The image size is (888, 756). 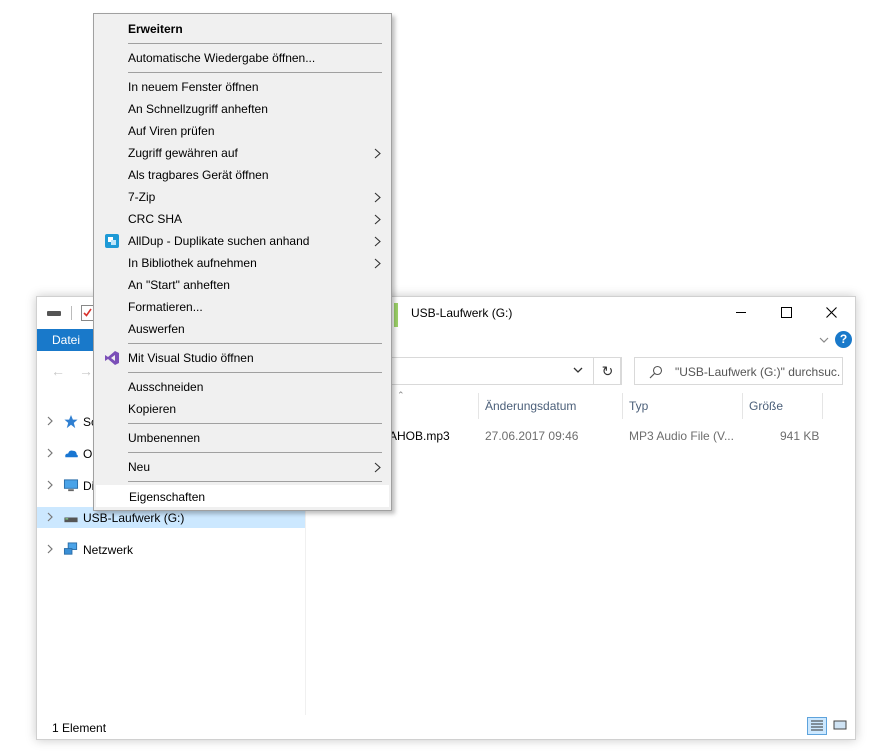 I want to click on menu-item-bibliothek: In Bibliothek aufnehmen, so click(x=242, y=263).